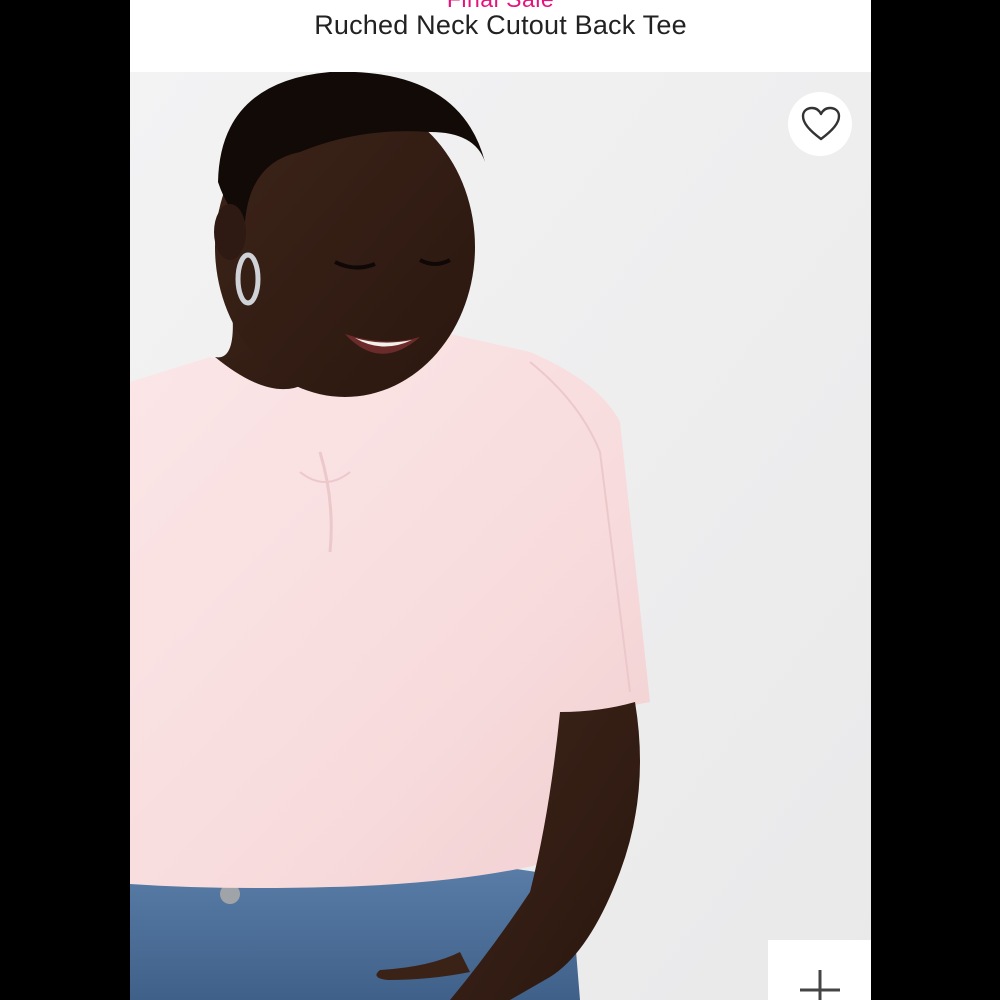 The height and width of the screenshot is (1000, 1000). I want to click on product-title: Ruched Neck Cutout Back Tee, so click(500, 25).